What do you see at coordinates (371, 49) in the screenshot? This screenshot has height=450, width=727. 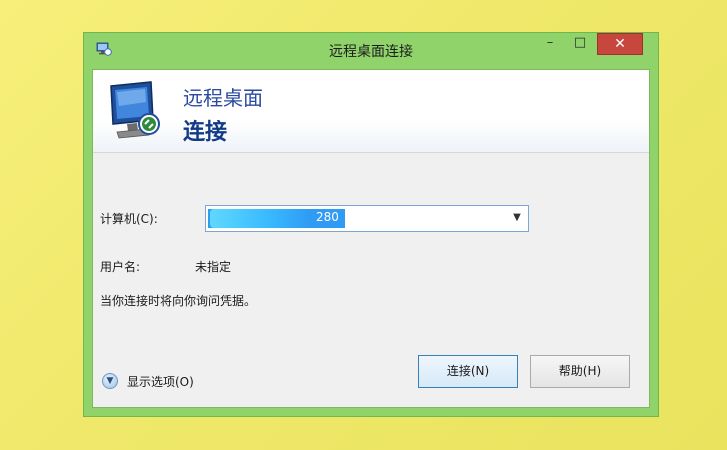 I see `title-bar: 远程桌面连接 – □ ✕` at bounding box center [371, 49].